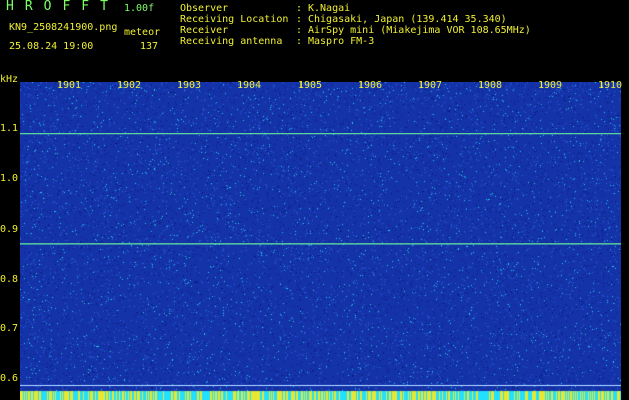  What do you see at coordinates (204, 8) in the screenshot?
I see `observer-label: Observer` at bounding box center [204, 8].